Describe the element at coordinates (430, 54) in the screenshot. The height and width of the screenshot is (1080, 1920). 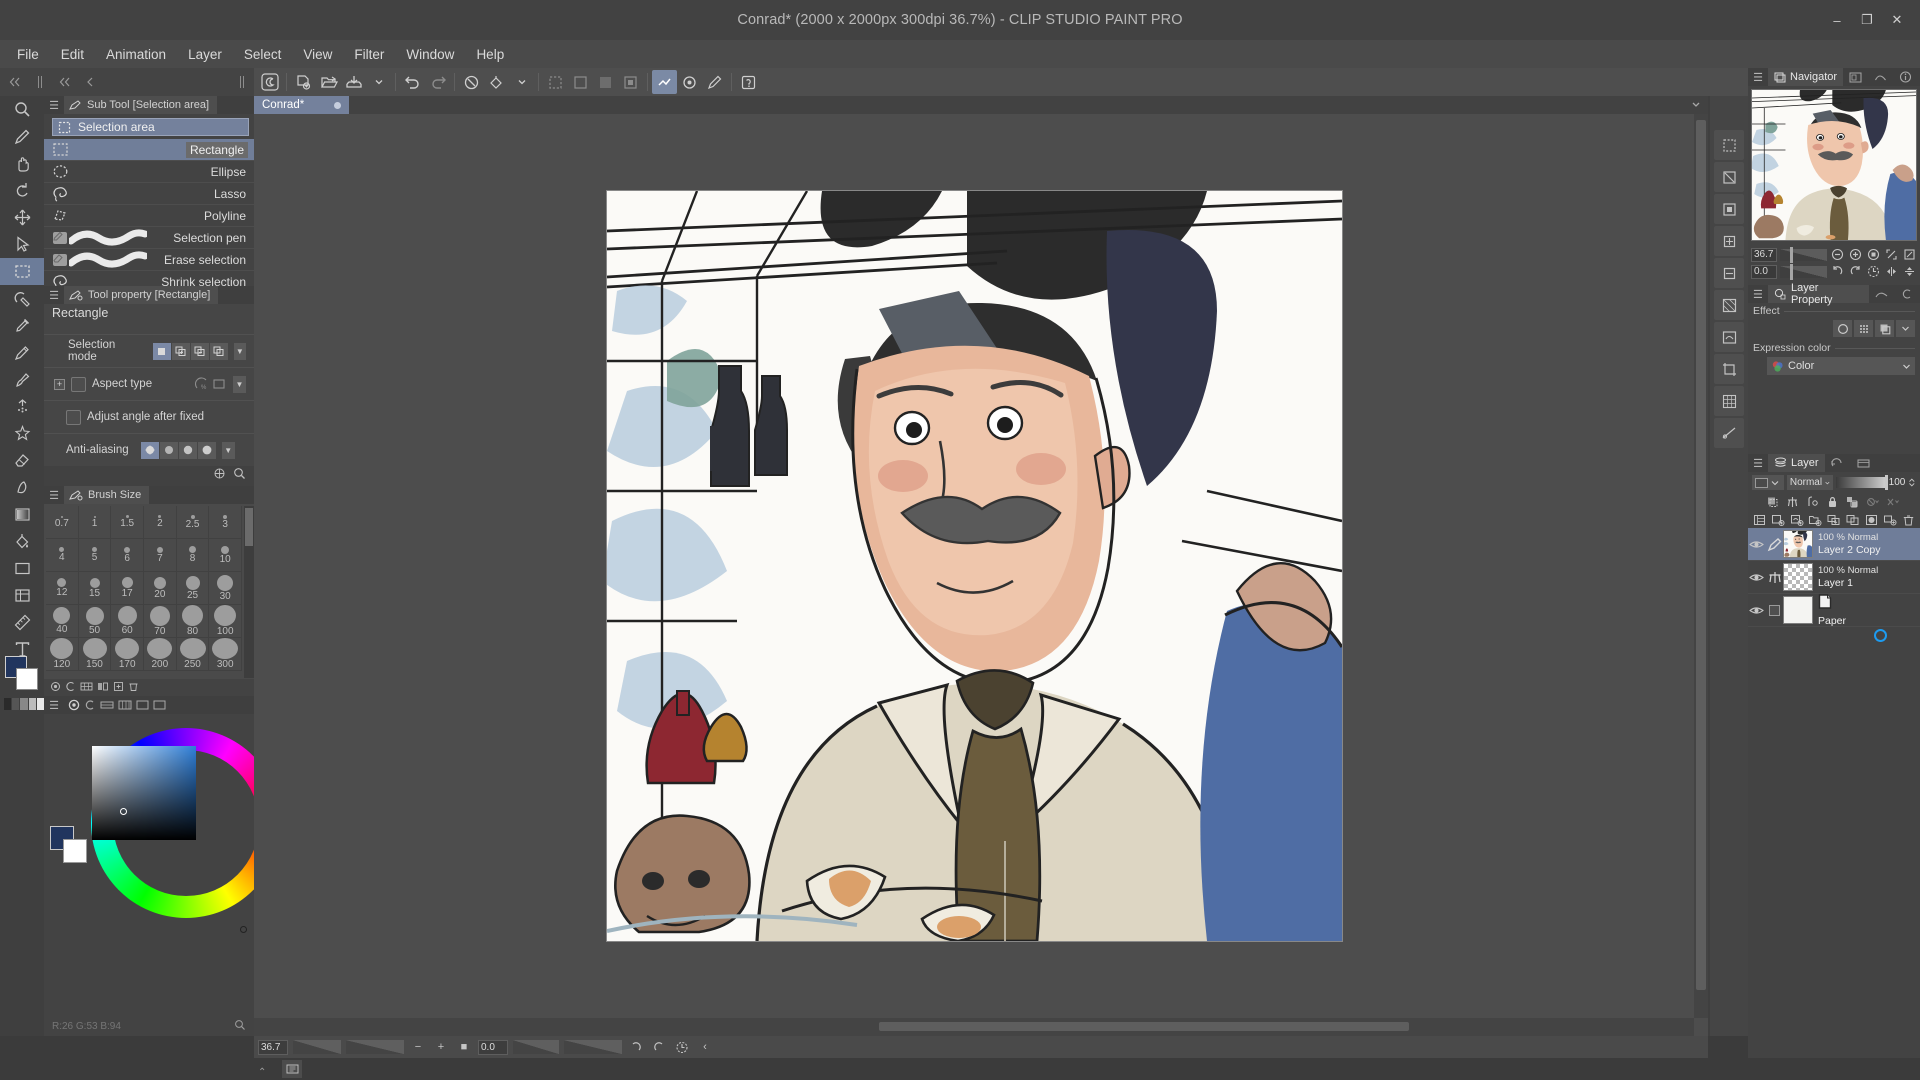
I see `menu-item-window: Window` at that location.